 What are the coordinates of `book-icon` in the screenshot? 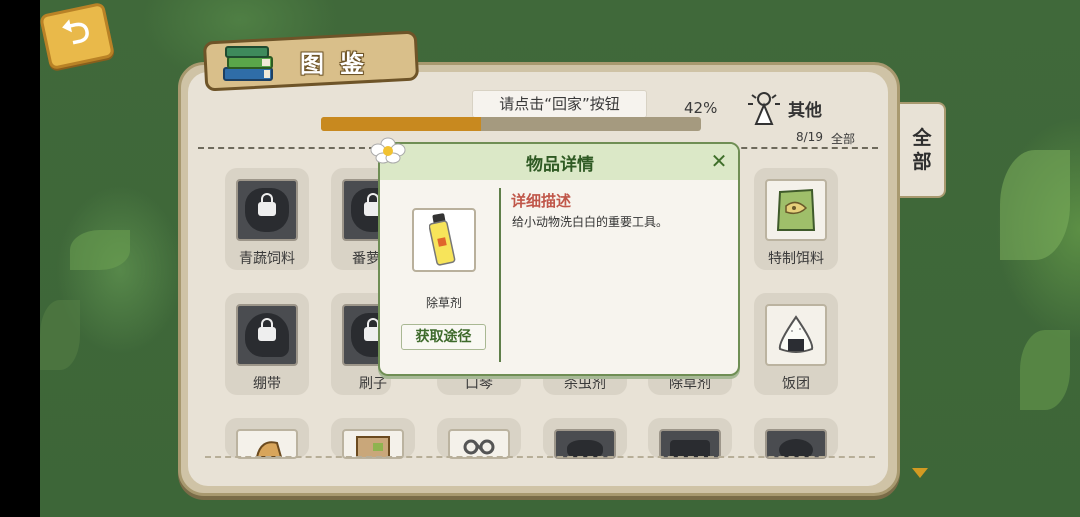 It's located at (248, 63).